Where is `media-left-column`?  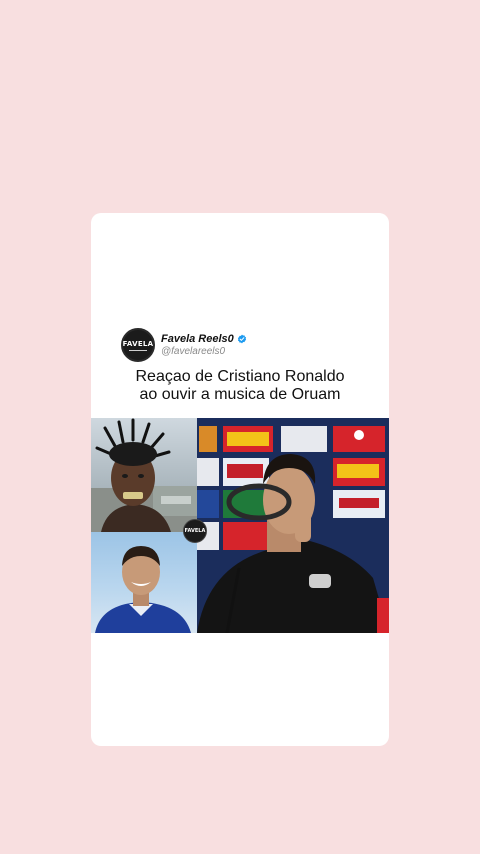
media-left-column is located at coordinates (144, 525).